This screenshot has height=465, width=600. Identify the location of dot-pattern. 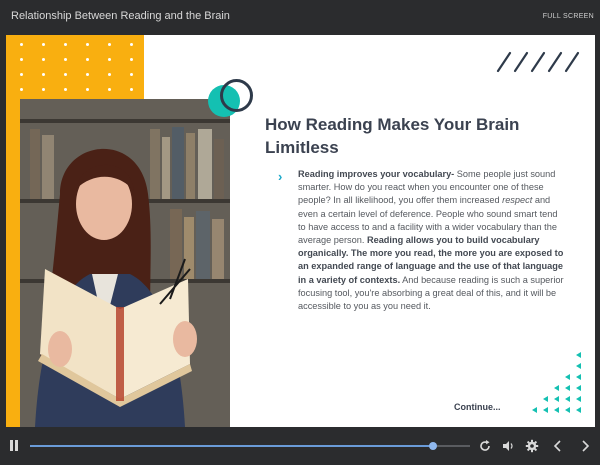
(75, 66).